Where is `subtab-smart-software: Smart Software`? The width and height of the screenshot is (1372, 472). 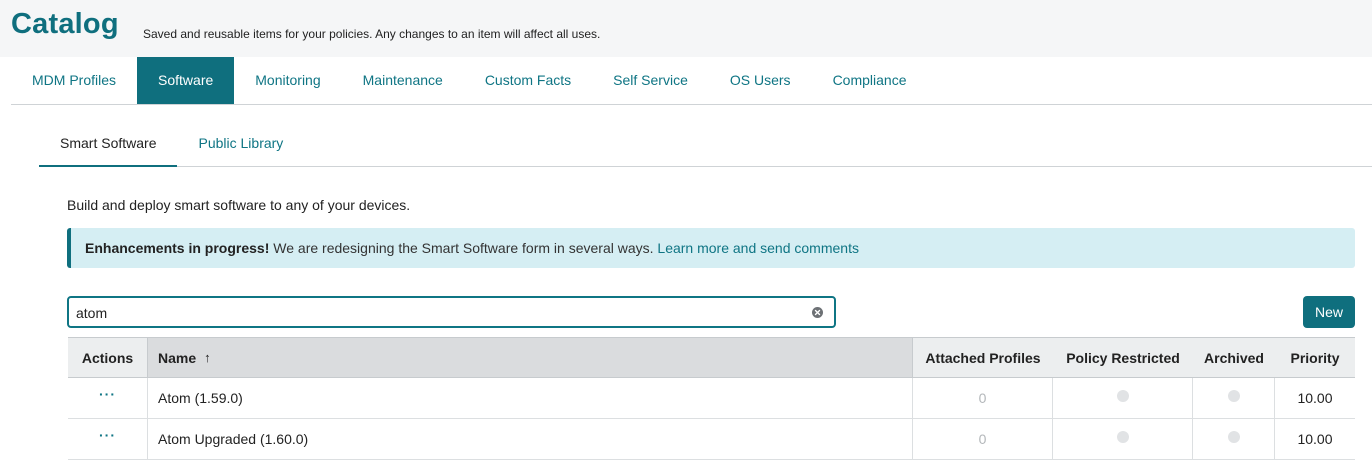 subtab-smart-software: Smart Software is located at coordinates (108, 145).